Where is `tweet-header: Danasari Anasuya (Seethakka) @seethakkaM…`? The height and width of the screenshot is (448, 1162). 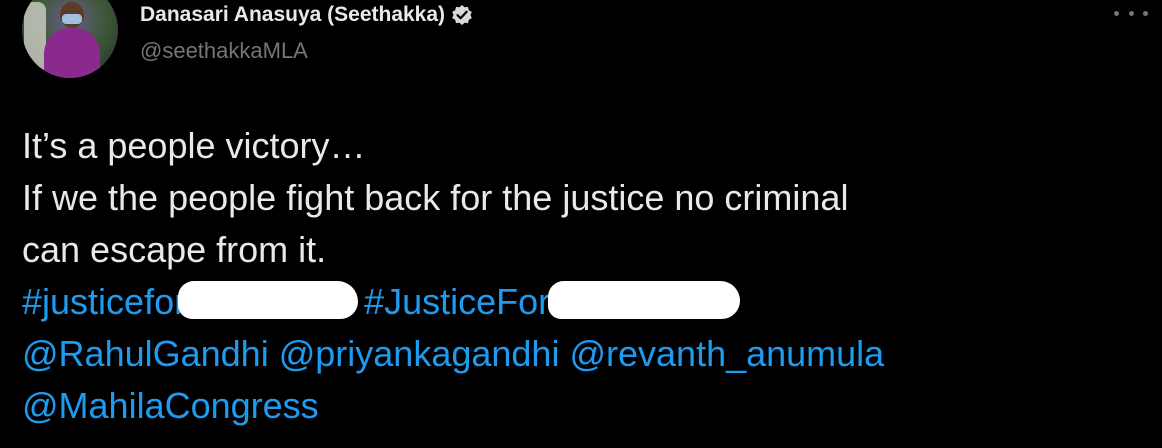
tweet-header: Danasari Anasuya (Seethakka) @seethakkaM… is located at coordinates (306, 32).